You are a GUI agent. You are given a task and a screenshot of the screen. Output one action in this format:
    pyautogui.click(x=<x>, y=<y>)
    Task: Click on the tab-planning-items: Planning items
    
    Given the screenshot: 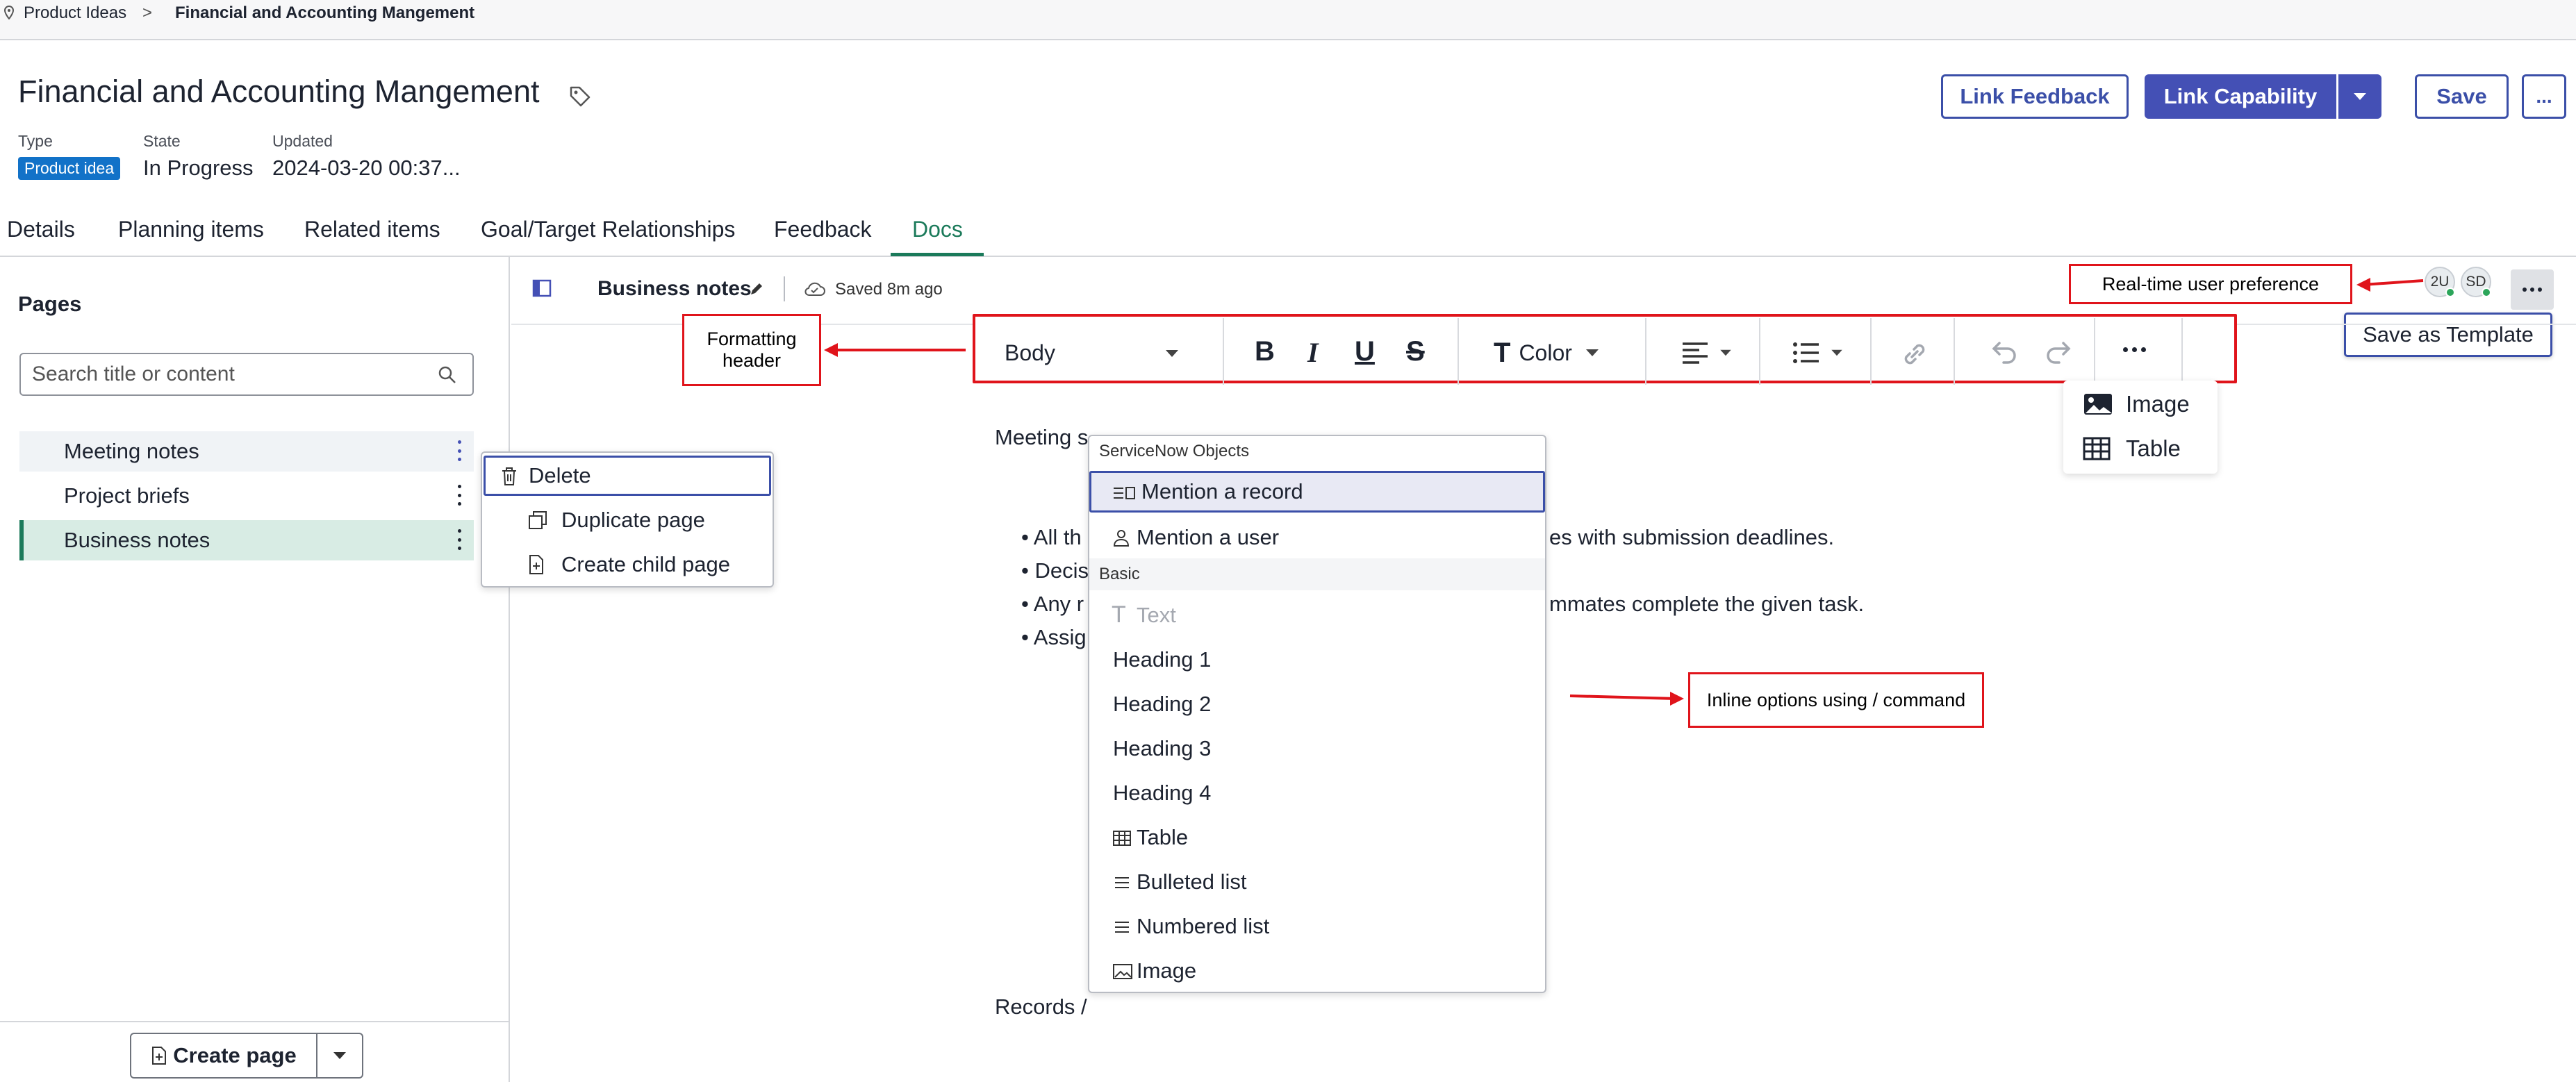 What is the action you would take?
    pyautogui.click(x=191, y=229)
    